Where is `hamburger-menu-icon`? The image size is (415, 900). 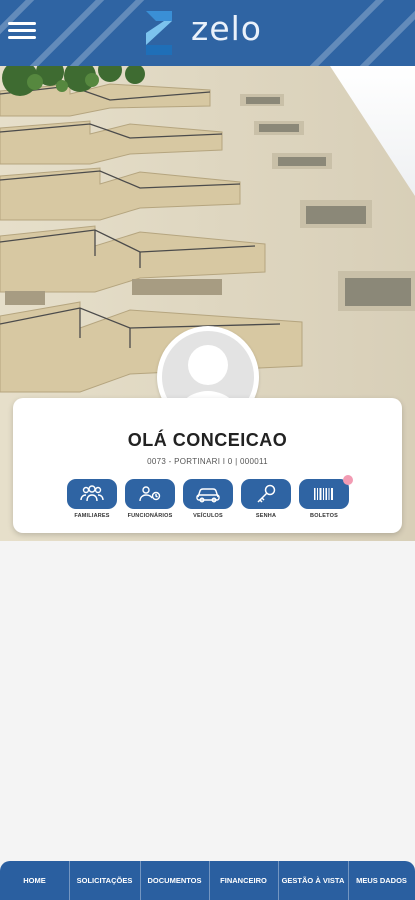 hamburger-menu-icon is located at coordinates (22, 31).